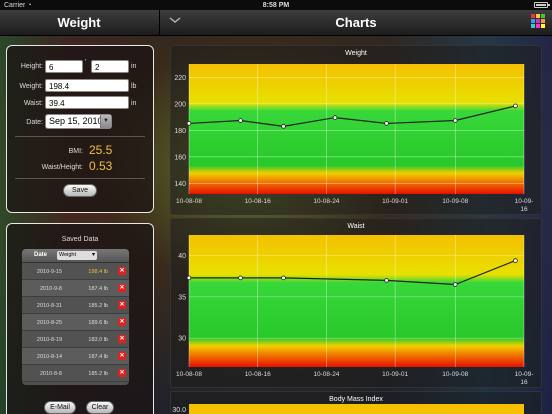 Image resolution: width=552 pixels, height=414 pixels. I want to click on row-date: 2010-9-15, so click(49, 272).